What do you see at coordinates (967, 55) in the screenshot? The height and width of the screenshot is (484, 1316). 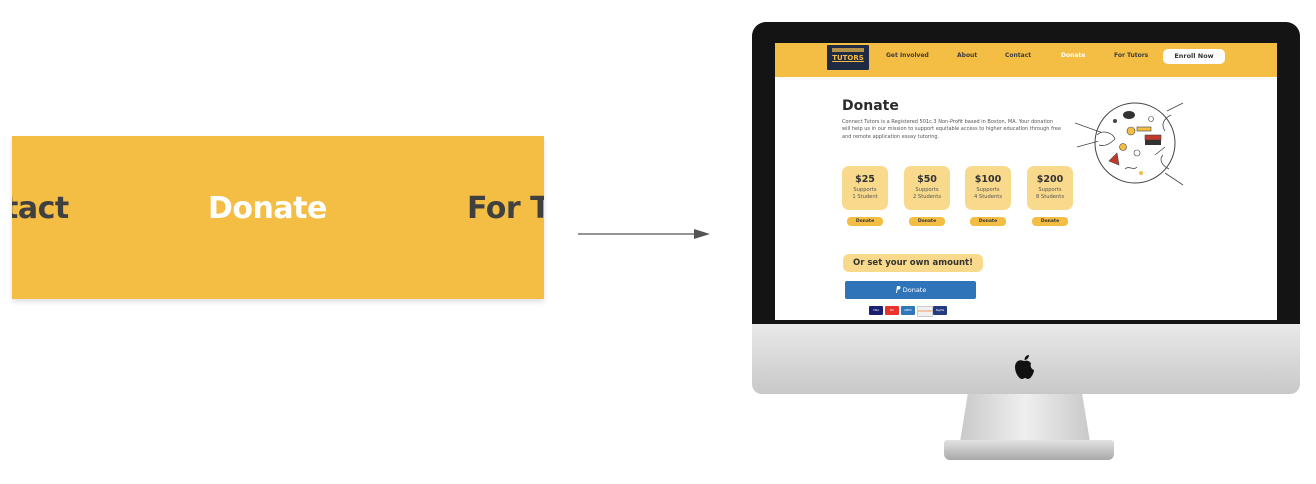 I see `nav-about: About` at bounding box center [967, 55].